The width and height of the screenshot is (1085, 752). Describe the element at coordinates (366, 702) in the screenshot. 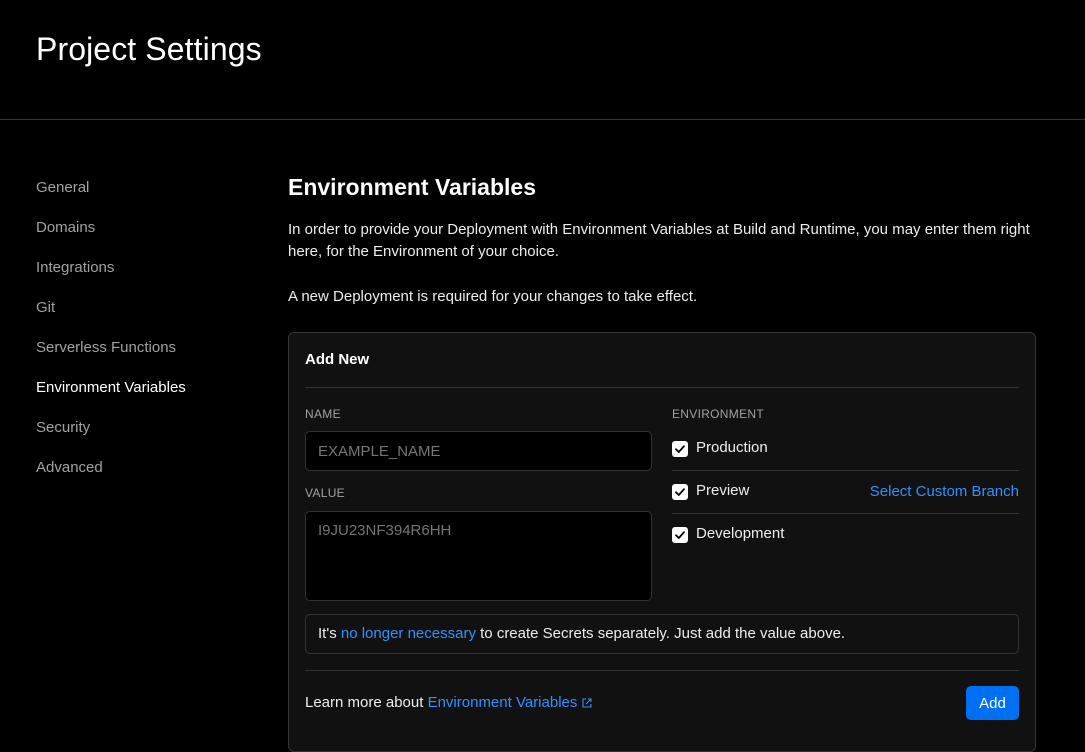

I see `learn-more-prefix: Learn more about` at that location.